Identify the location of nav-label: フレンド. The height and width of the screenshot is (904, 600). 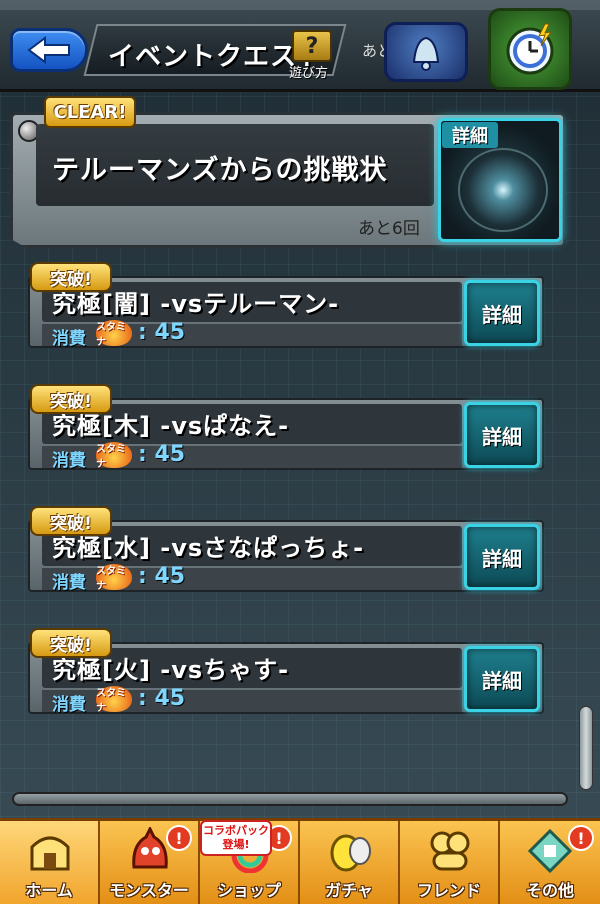
(448, 890).